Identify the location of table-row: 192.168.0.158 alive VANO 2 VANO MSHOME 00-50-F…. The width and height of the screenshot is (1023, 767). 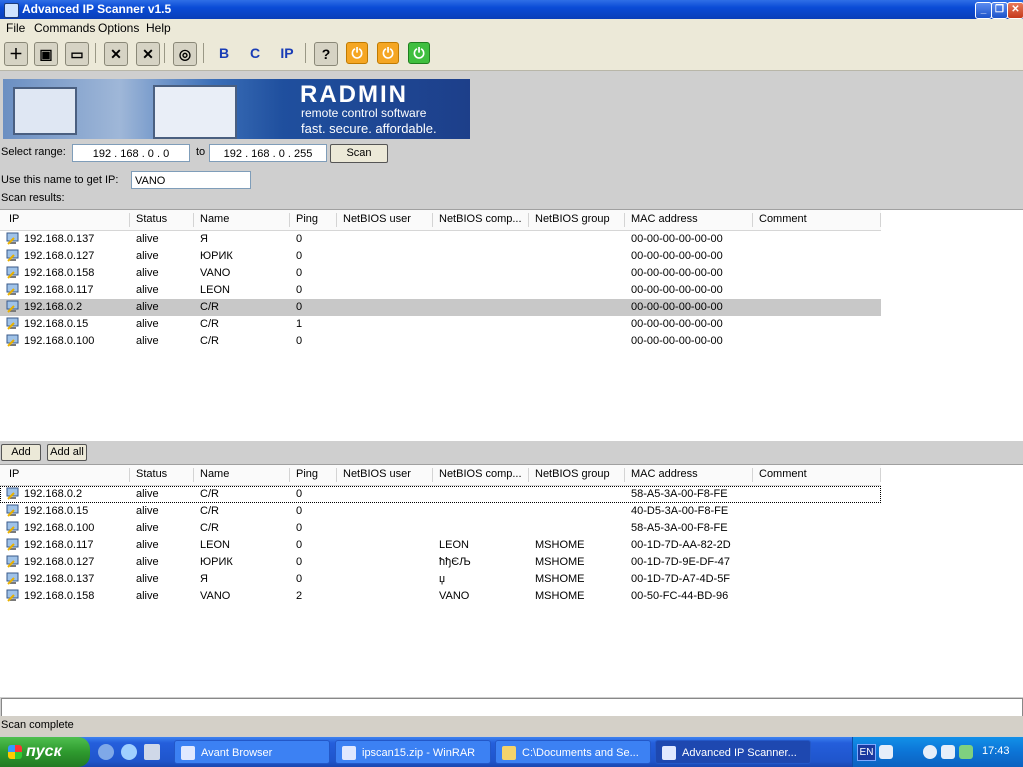
(440, 596).